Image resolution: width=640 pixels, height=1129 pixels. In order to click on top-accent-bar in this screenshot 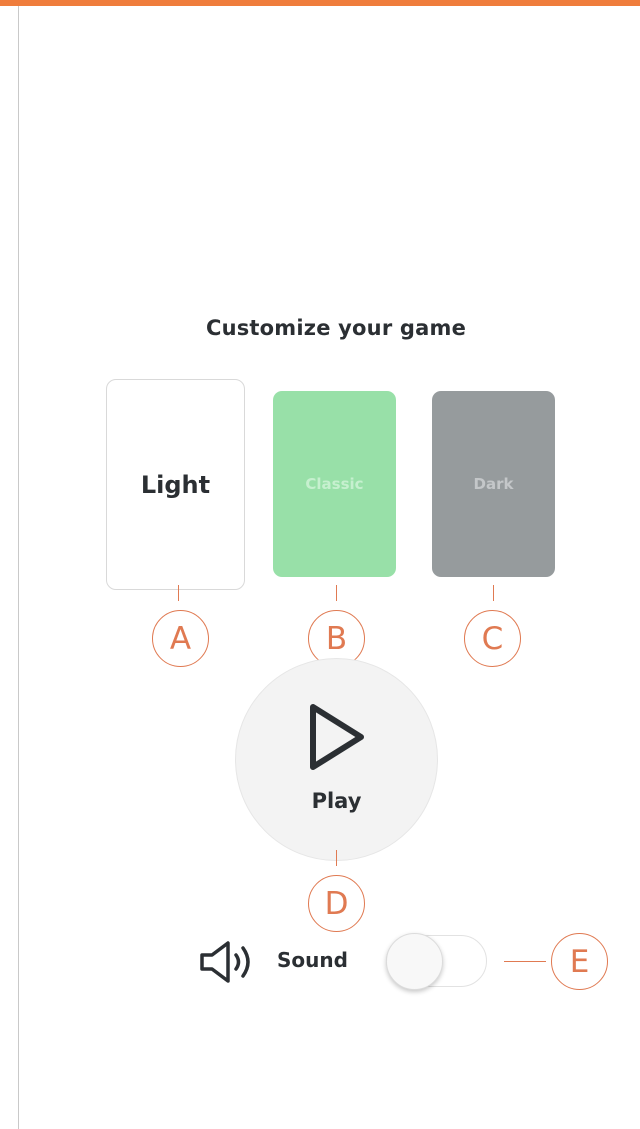, I will do `click(320, 3)`.